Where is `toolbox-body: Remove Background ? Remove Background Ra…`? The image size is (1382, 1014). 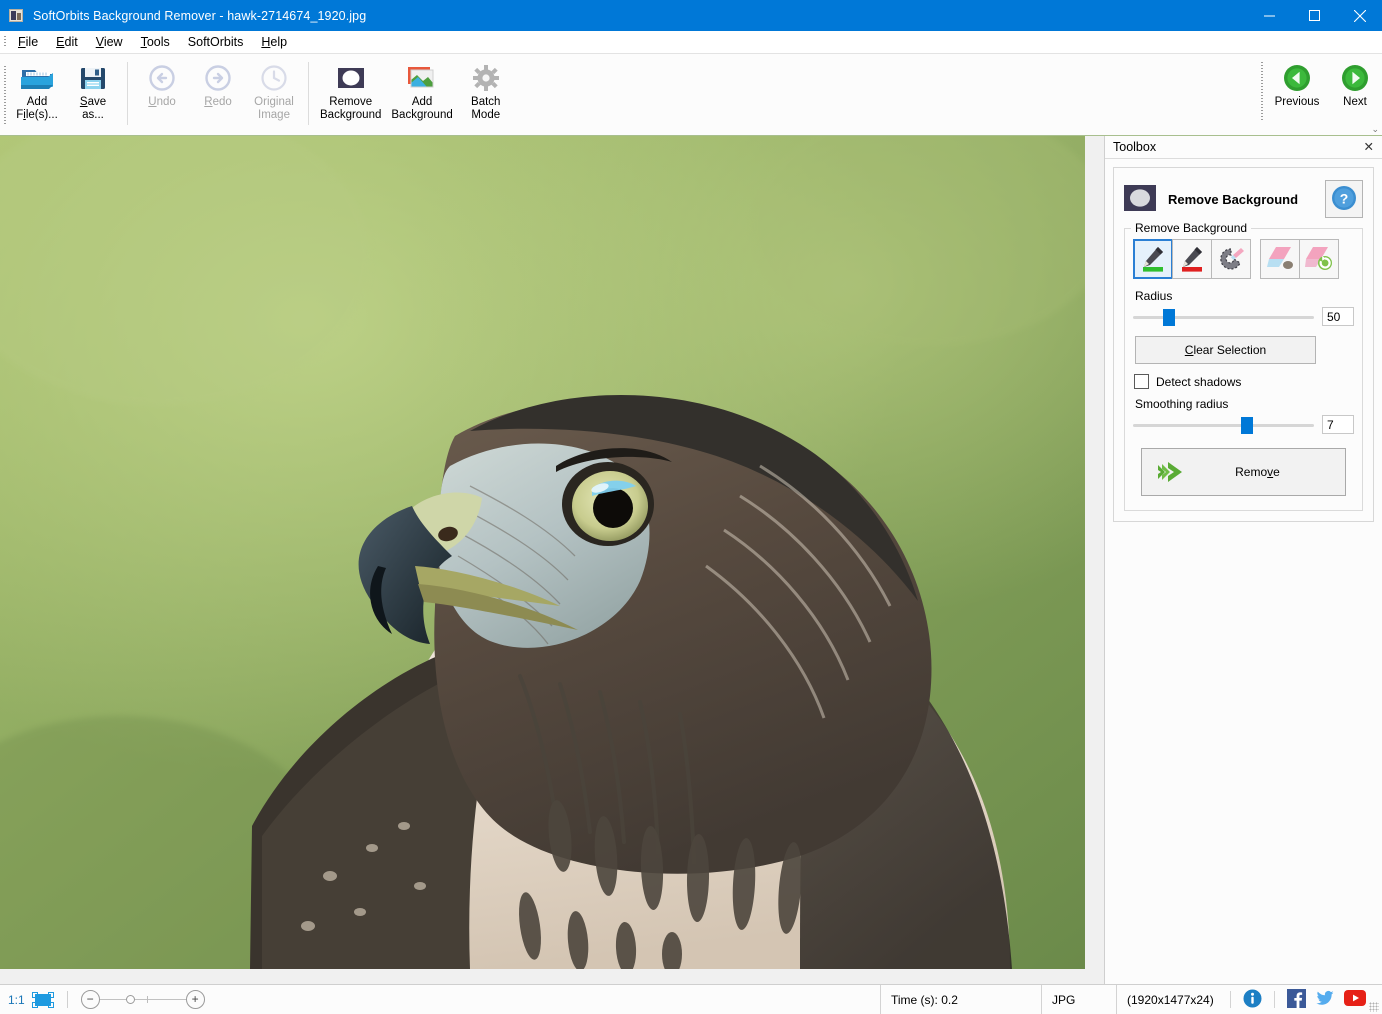 toolbox-body: Remove Background ? Remove Background Ra… is located at coordinates (1243, 344).